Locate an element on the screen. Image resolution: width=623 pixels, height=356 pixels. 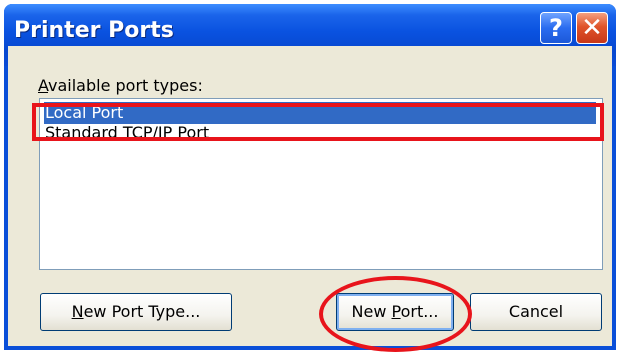
available-label-rest: vailable port types: is located at coordinates (125, 85).